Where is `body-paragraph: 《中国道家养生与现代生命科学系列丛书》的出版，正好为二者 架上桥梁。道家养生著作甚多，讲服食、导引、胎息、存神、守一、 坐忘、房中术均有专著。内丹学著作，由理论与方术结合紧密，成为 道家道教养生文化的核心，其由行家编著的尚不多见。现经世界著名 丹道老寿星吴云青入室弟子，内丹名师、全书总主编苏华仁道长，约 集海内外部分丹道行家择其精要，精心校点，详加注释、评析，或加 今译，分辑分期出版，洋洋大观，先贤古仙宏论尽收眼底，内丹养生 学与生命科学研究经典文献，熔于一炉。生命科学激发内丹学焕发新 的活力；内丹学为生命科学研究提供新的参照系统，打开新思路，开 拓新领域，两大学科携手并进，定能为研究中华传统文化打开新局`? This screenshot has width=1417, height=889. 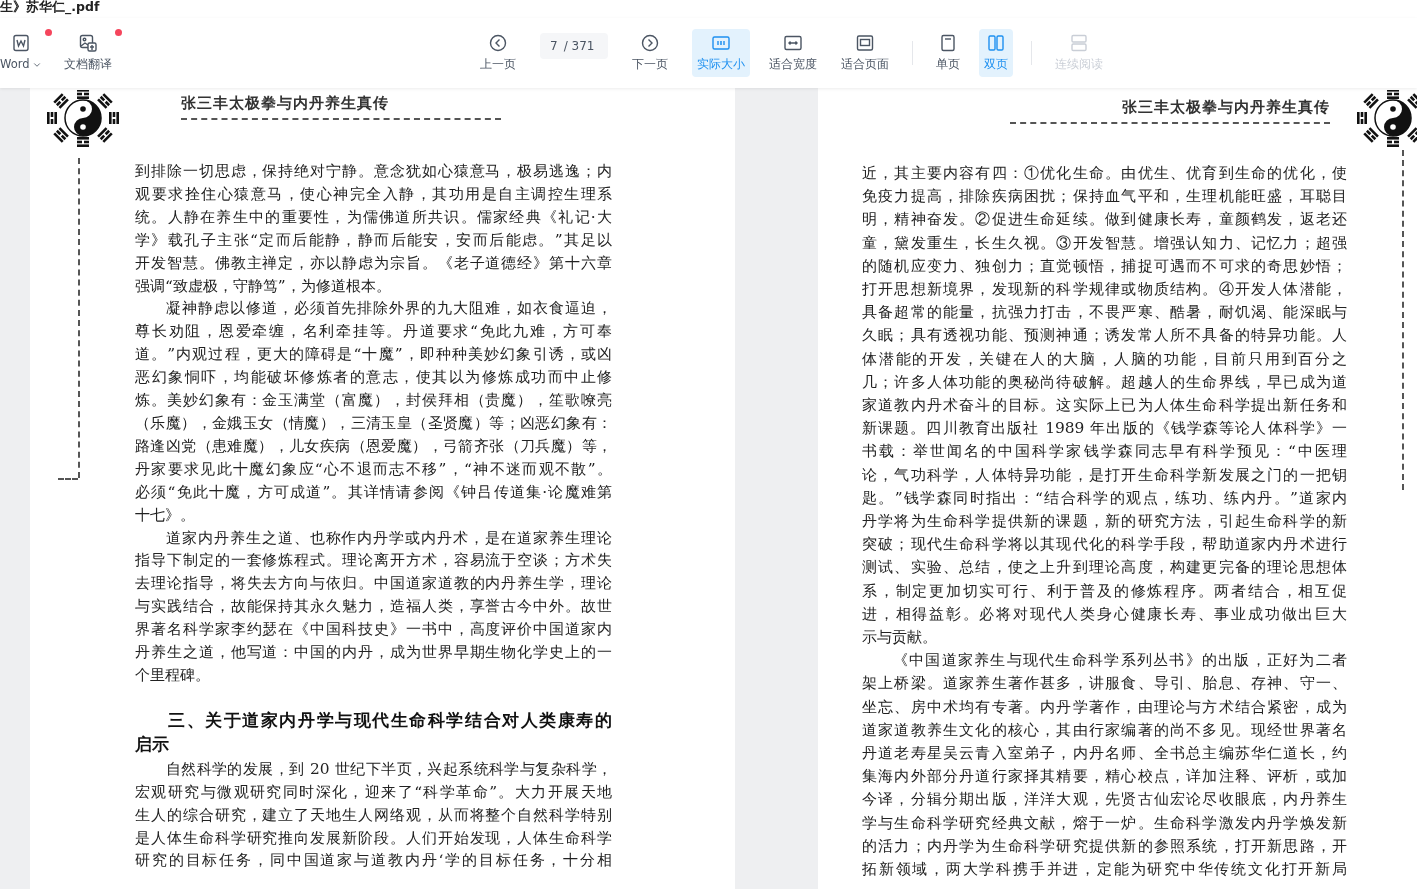
body-paragraph: 《中国道家养生与现代生命科学系列丛书》的出版，正好为二者 架上桥梁。道家养生著作甚多，讲服食、导引、胎息、存神、守一、 坐忘、房中术均有专著。内丹学著作，由理论与方术结合紧密，成为 道家道教养生文化的核心，其由行家编著的尚不多见。现经世界著名 丹道老寿星吴云青入室弟子，内丹名师、全书总主编苏华仁道长，约 集海内外部分丹道行家择其精要，精心校点，详加注释、评析，或加 今译，分辑分期出版，洋洋大观，先贤古仙宏论尽收眼底，内丹养生 学与生命科学研究经典文献，熔于一炉。生命科学激发内丹学焕发新 的活力；内丹学为生命科学研究提供新的参照系统，打开新思路，开 拓新领域，两大学科携手并进，定能为研究中华传统文化打开新局 is located at coordinates (1104, 765).